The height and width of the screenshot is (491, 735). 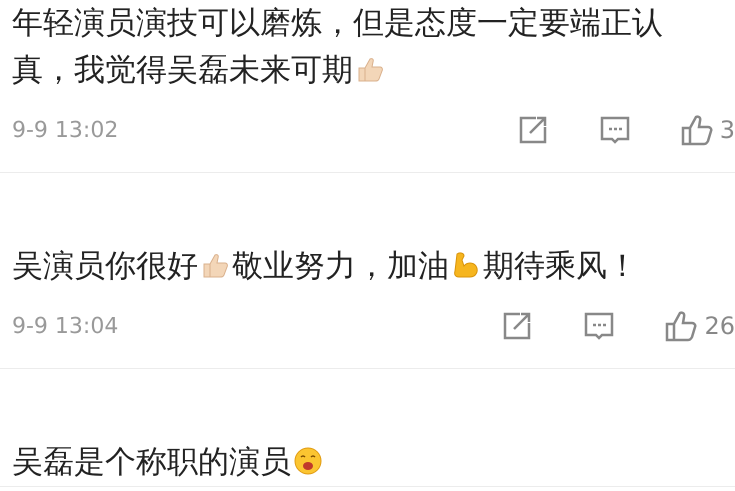 I want to click on comment-time: 9-9 13:04, so click(x=65, y=326).